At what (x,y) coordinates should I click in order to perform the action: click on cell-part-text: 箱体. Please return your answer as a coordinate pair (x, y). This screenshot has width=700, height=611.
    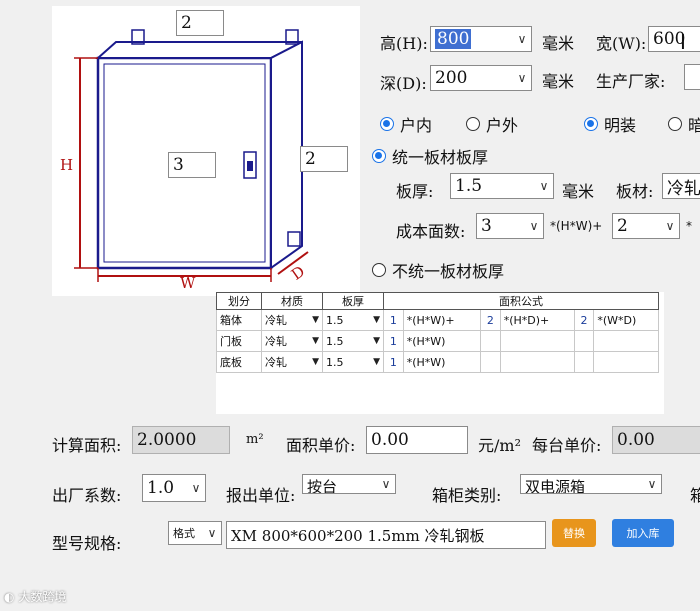
    Looking at the image, I should click on (231, 320).